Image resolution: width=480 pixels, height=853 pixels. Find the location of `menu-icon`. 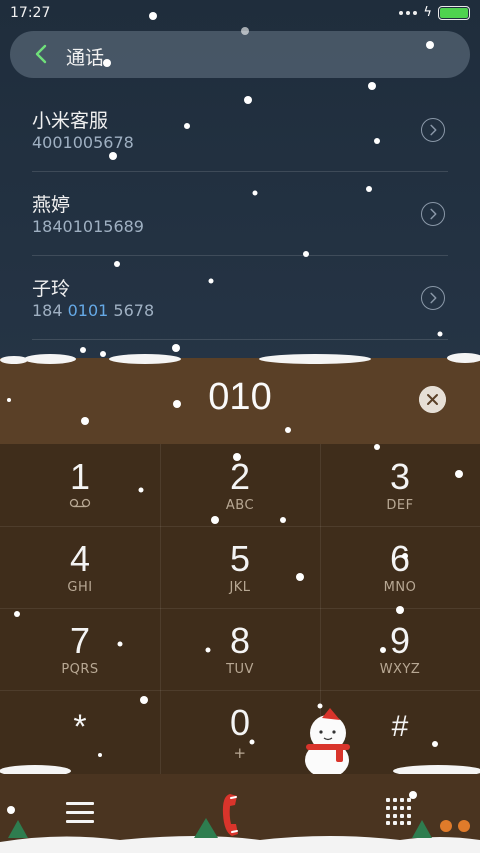

menu-icon is located at coordinates (80, 814).